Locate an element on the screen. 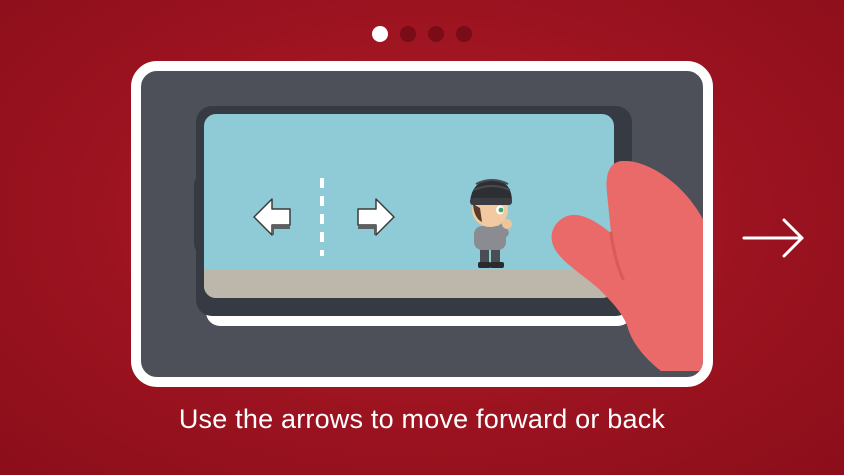 This screenshot has height=475, width=844. arrow-left-icon is located at coordinates (272, 217).